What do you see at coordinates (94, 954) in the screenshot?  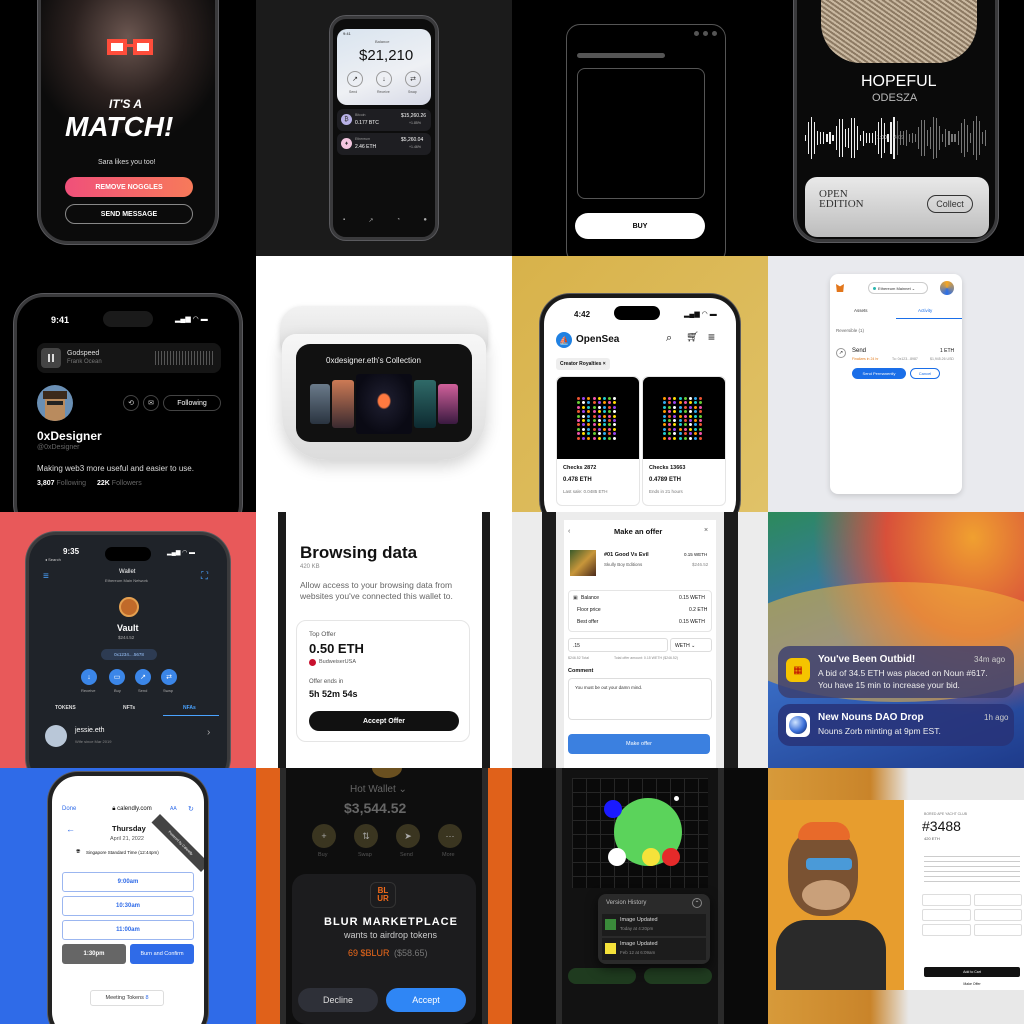 I see `selected-time-slot: 1:30pm` at bounding box center [94, 954].